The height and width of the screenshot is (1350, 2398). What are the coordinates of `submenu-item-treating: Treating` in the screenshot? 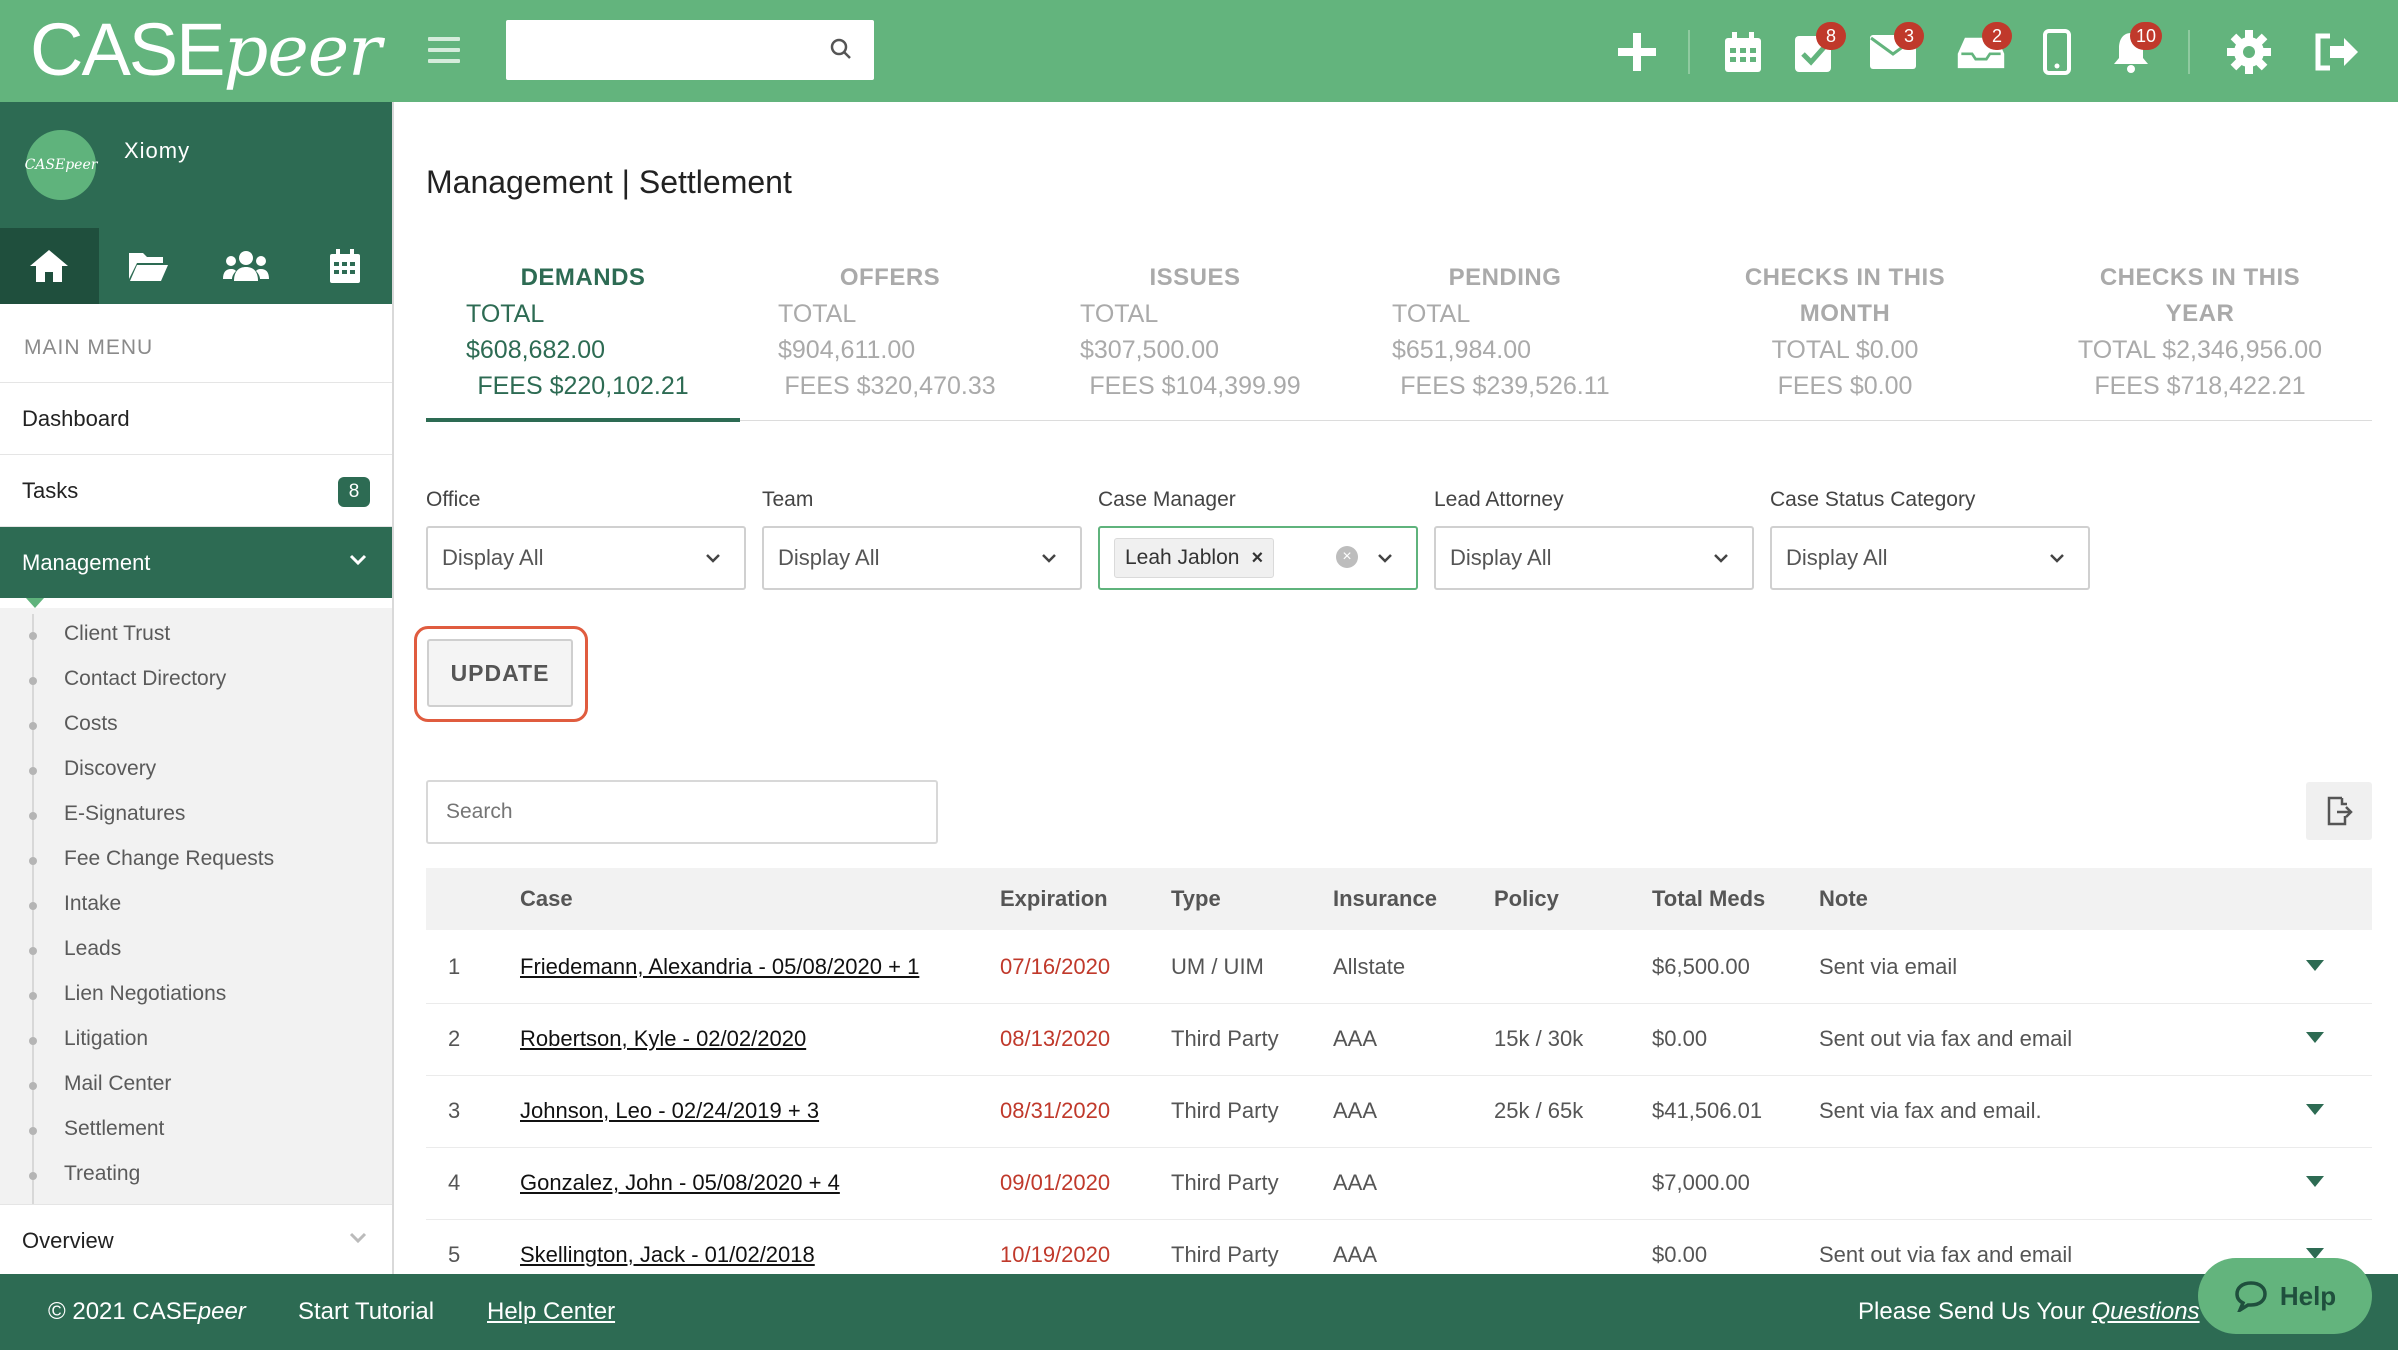 It's located at (102, 1174).